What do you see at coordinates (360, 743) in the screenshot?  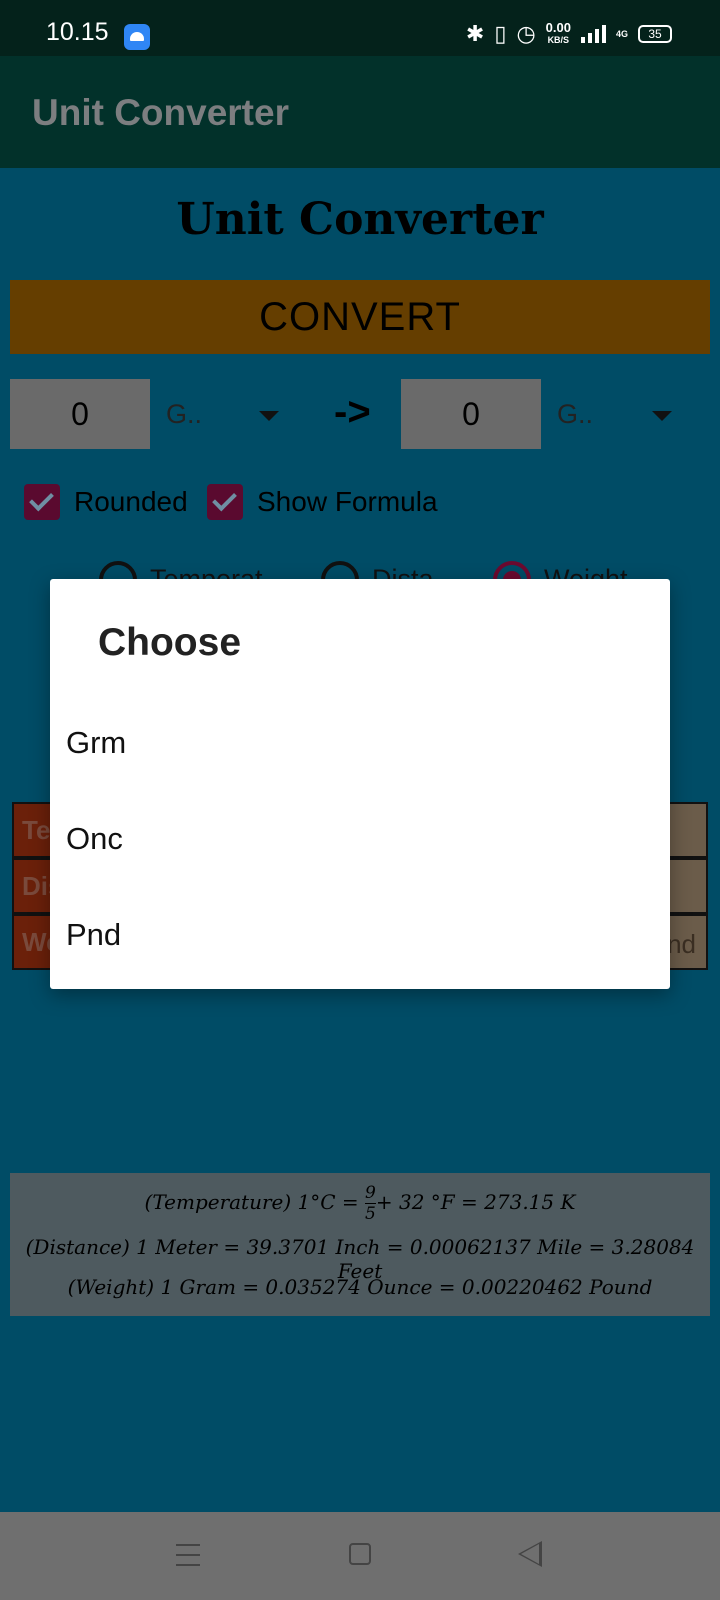 I see `option-grm: Grm` at bounding box center [360, 743].